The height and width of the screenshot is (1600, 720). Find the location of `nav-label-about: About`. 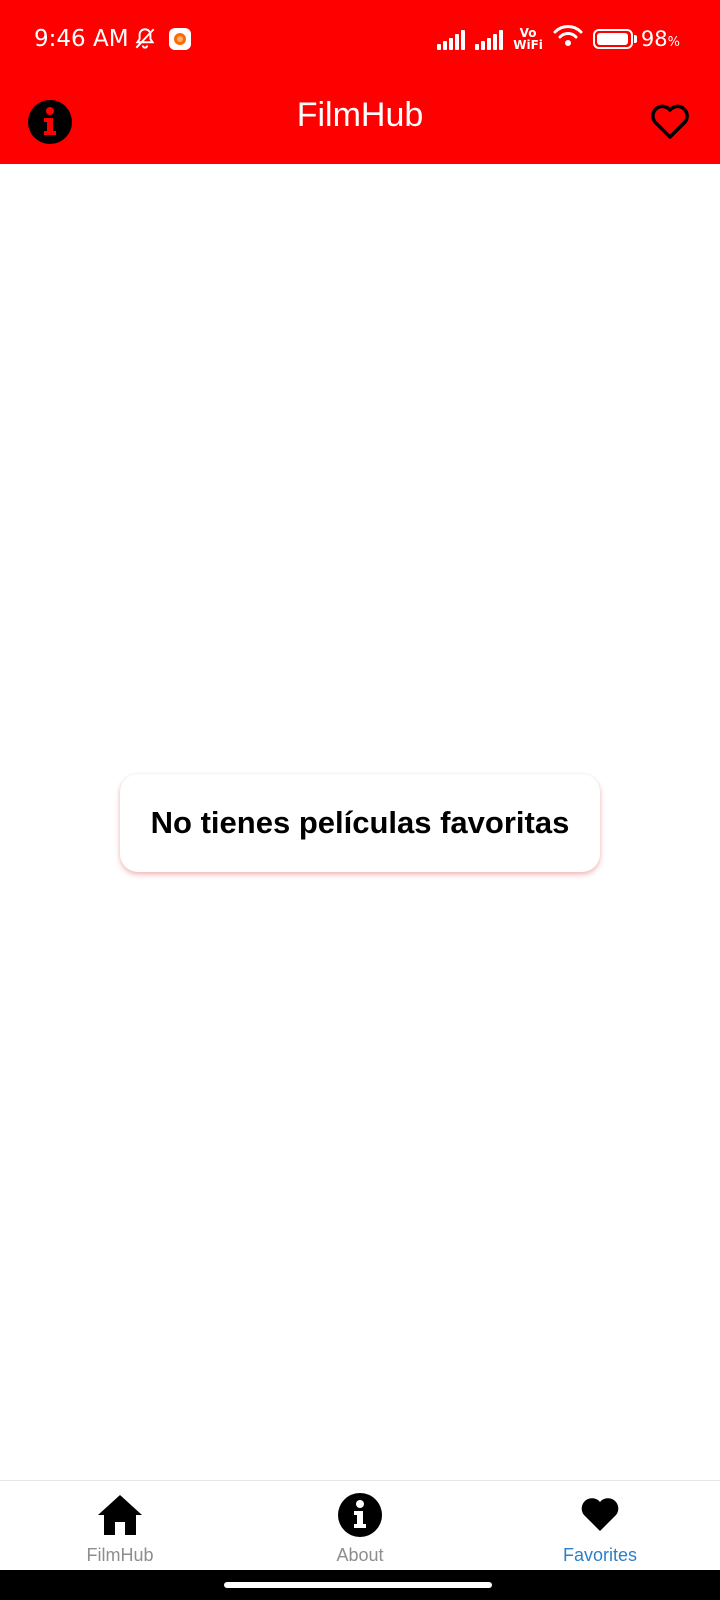

nav-label-about: About is located at coordinates (360, 1555).